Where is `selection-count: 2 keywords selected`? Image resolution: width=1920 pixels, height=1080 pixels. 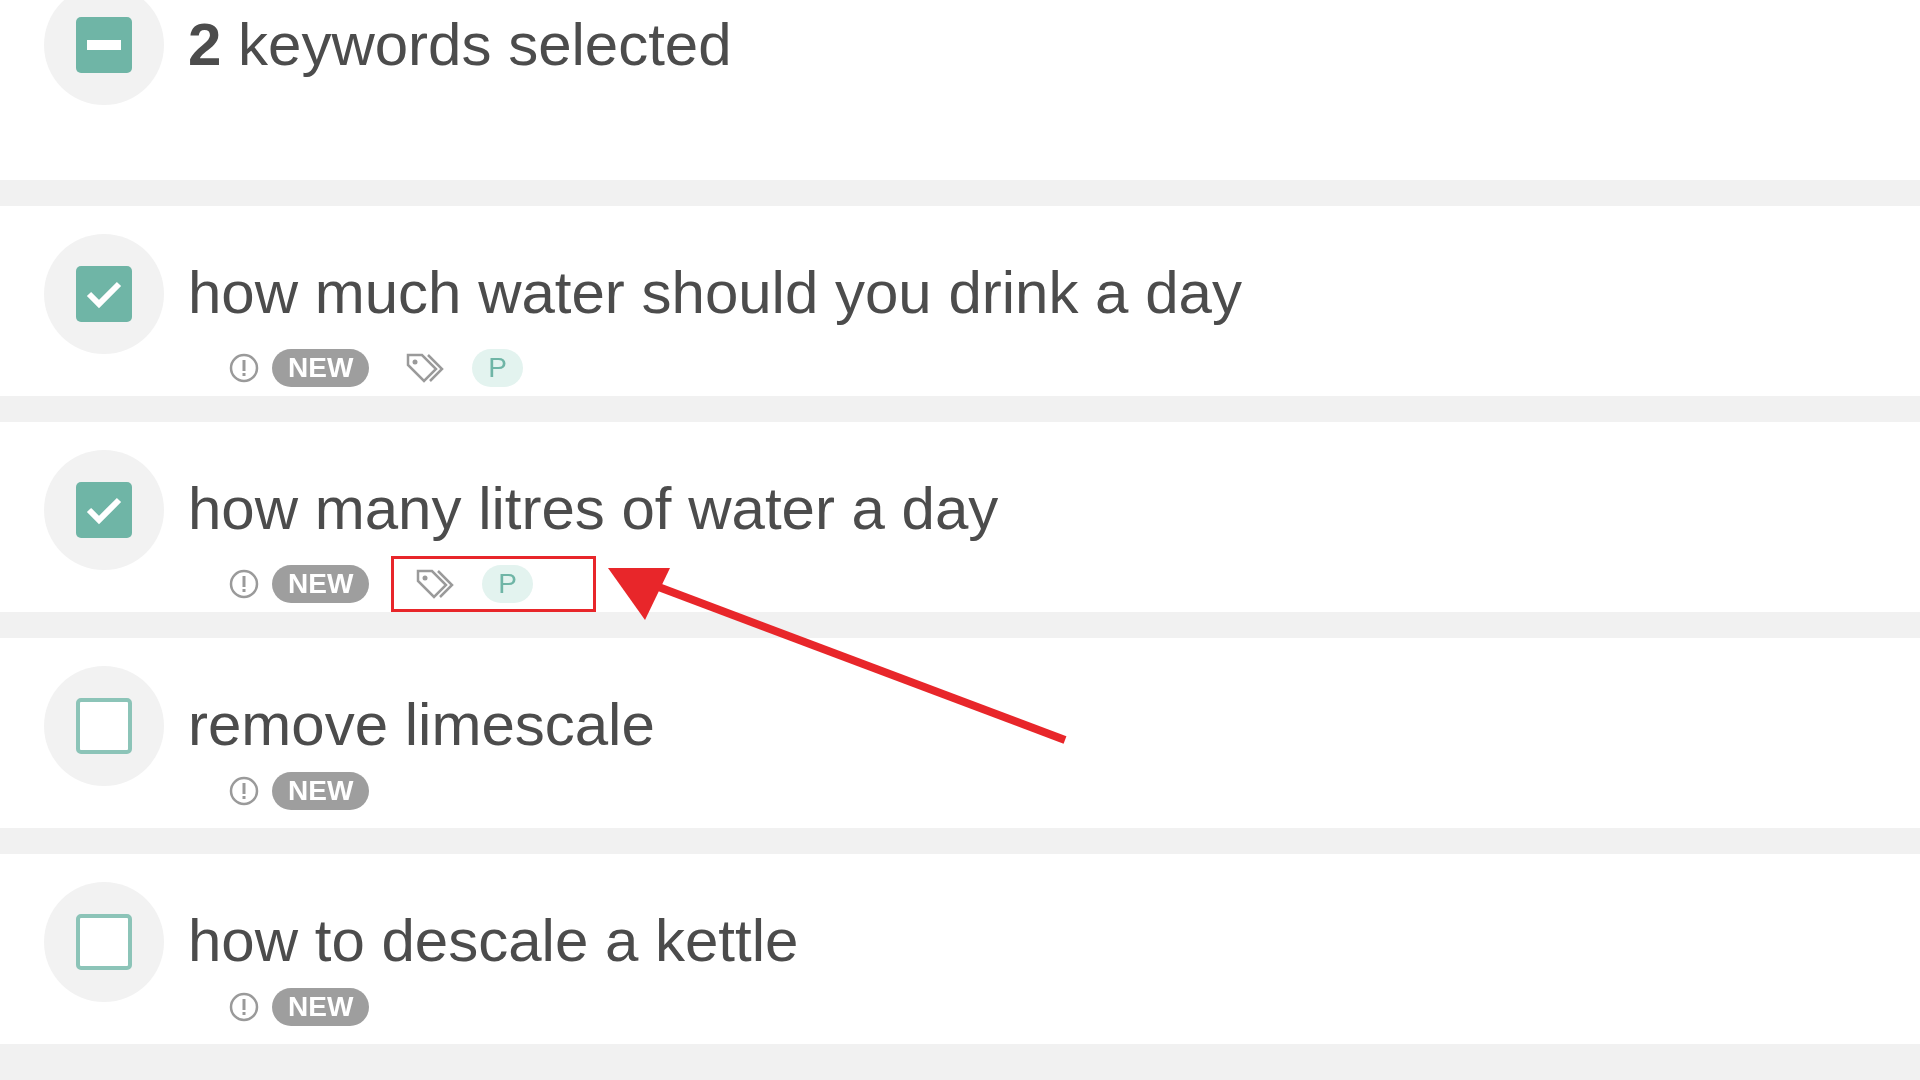
selection-count: 2 keywords selected is located at coordinates (460, 45).